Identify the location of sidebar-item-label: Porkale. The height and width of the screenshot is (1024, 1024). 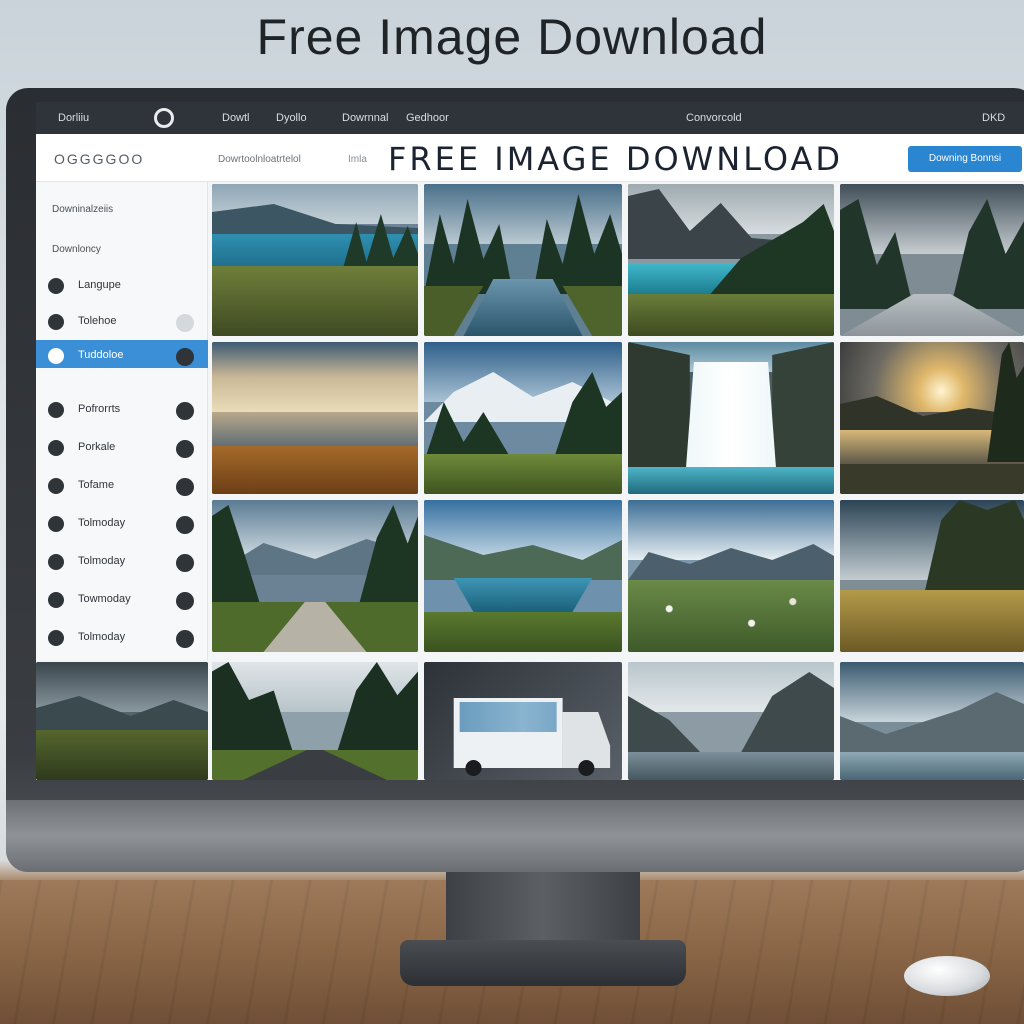
(97, 447).